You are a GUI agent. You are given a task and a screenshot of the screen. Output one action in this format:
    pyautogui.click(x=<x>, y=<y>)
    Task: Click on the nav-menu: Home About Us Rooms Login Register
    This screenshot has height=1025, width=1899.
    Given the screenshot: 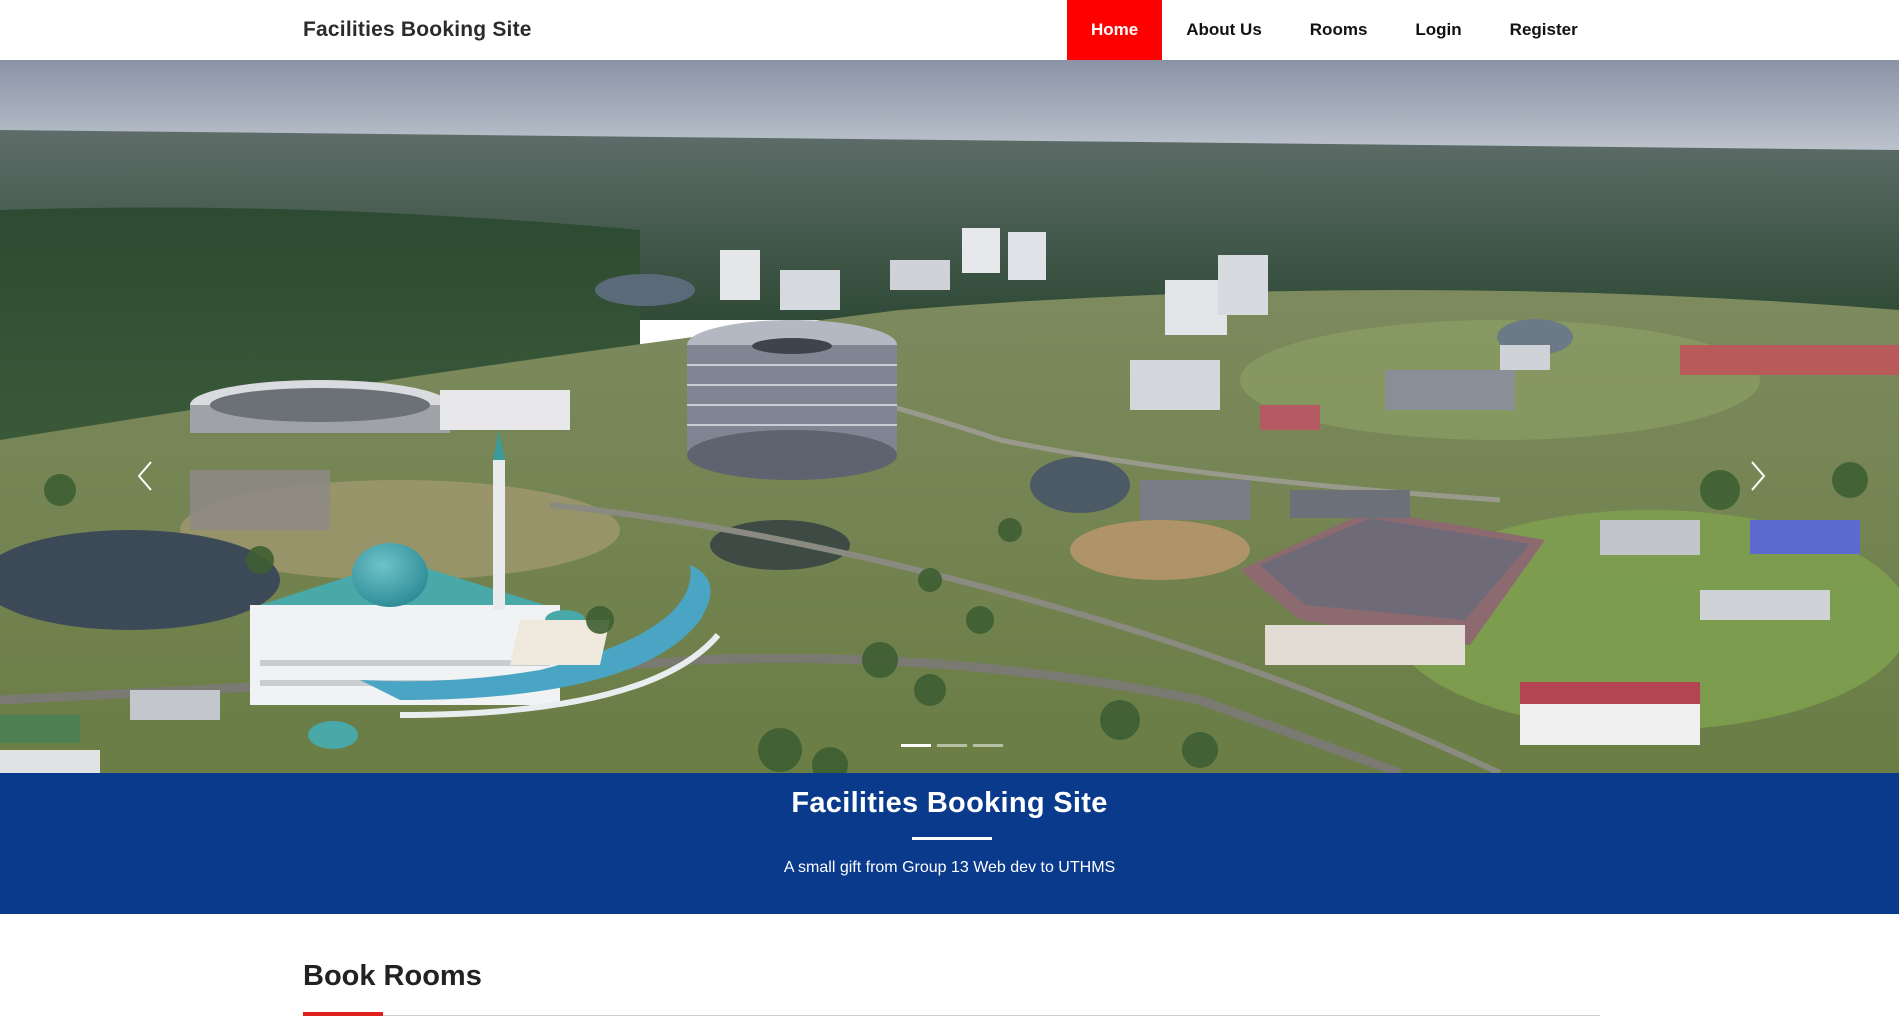 What is the action you would take?
    pyautogui.click(x=1334, y=30)
    